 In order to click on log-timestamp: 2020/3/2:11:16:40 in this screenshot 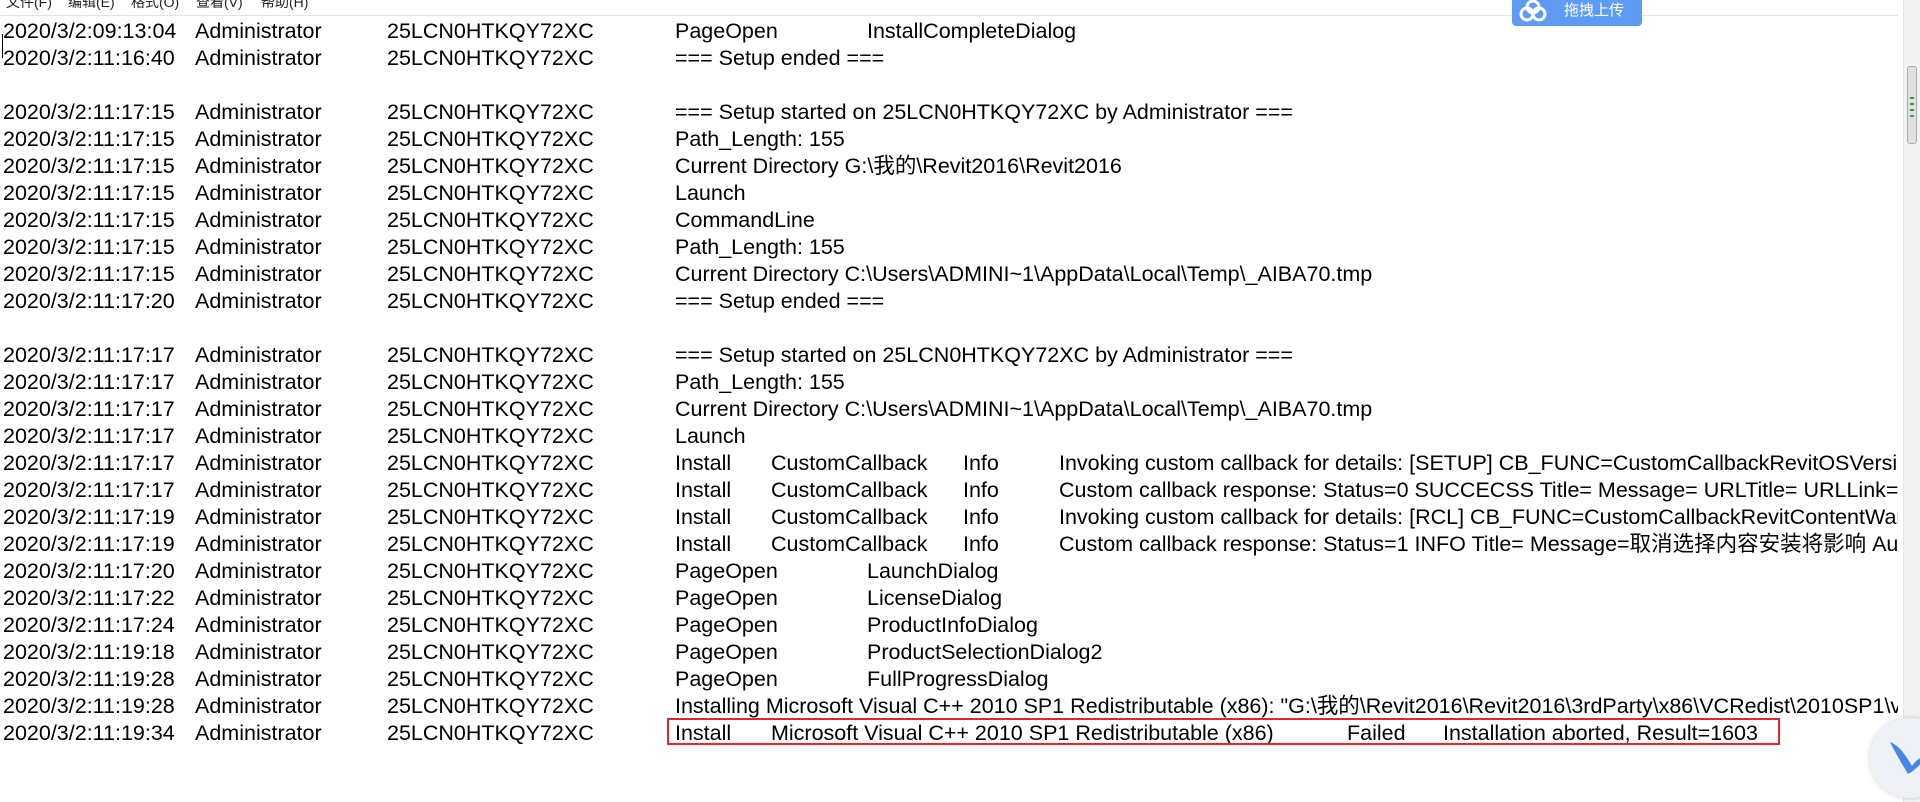, I will do `click(89, 58)`.